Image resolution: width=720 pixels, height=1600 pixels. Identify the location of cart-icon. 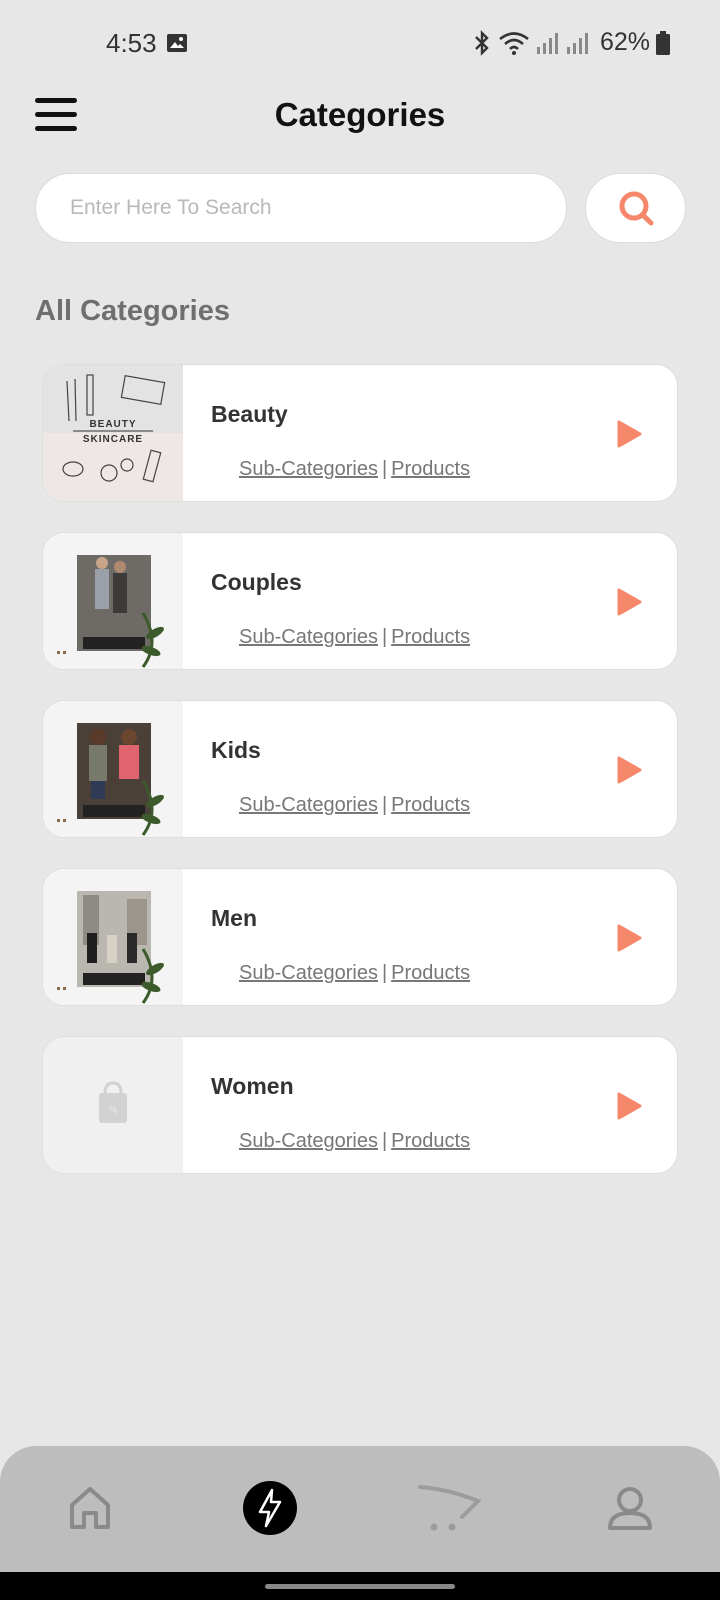
(450, 1508).